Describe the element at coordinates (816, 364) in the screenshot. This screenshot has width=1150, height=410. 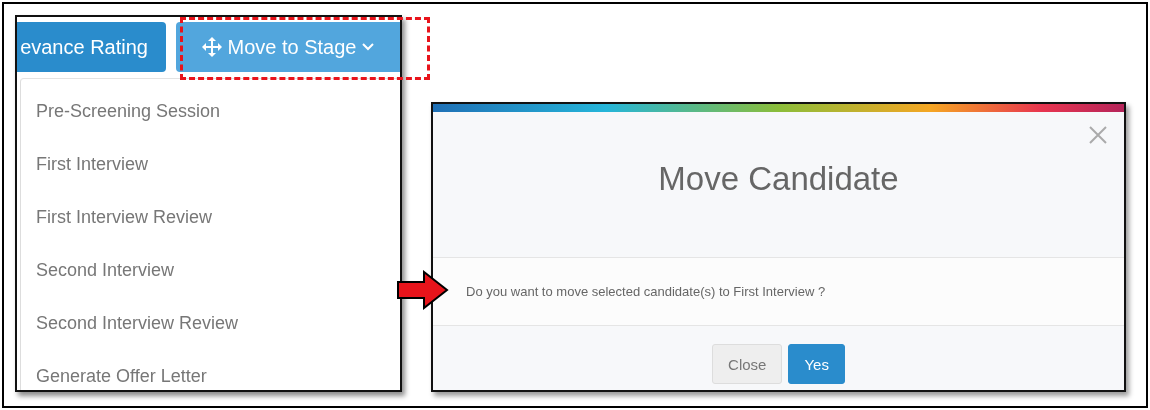
I see `confirm-button: Yes` at that location.